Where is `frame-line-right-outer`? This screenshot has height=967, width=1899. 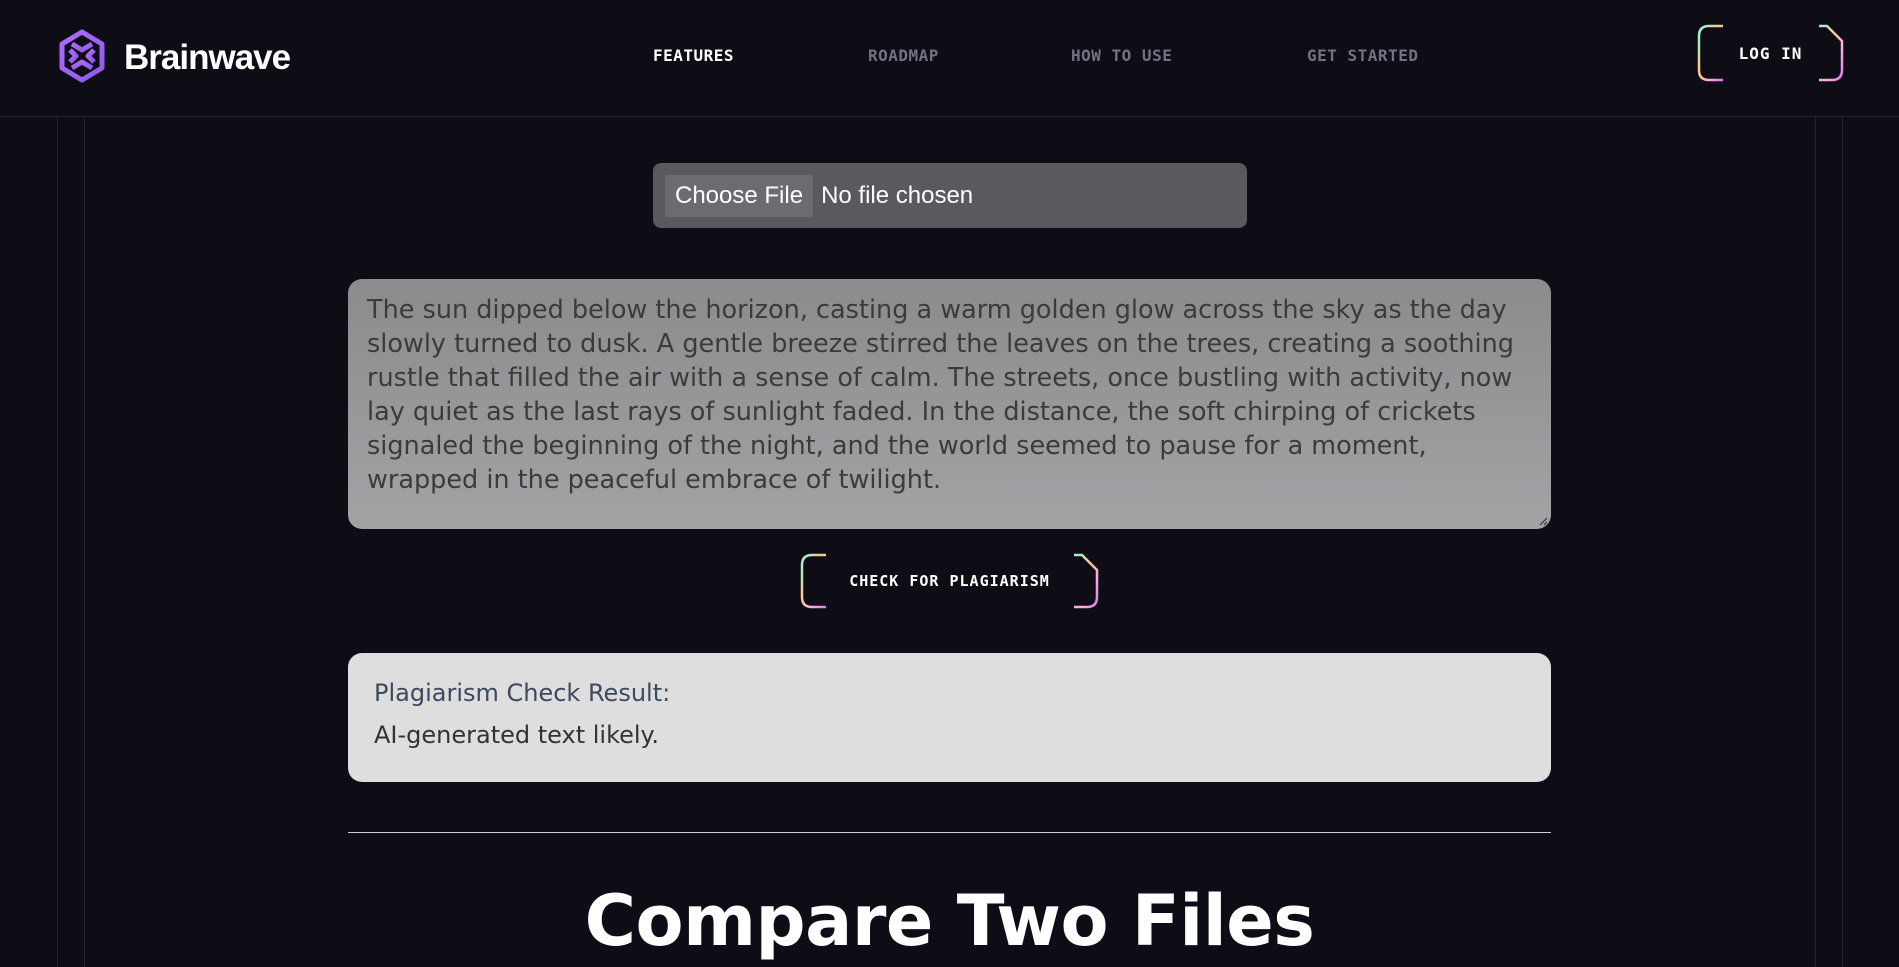 frame-line-right-outer is located at coordinates (1842, 542).